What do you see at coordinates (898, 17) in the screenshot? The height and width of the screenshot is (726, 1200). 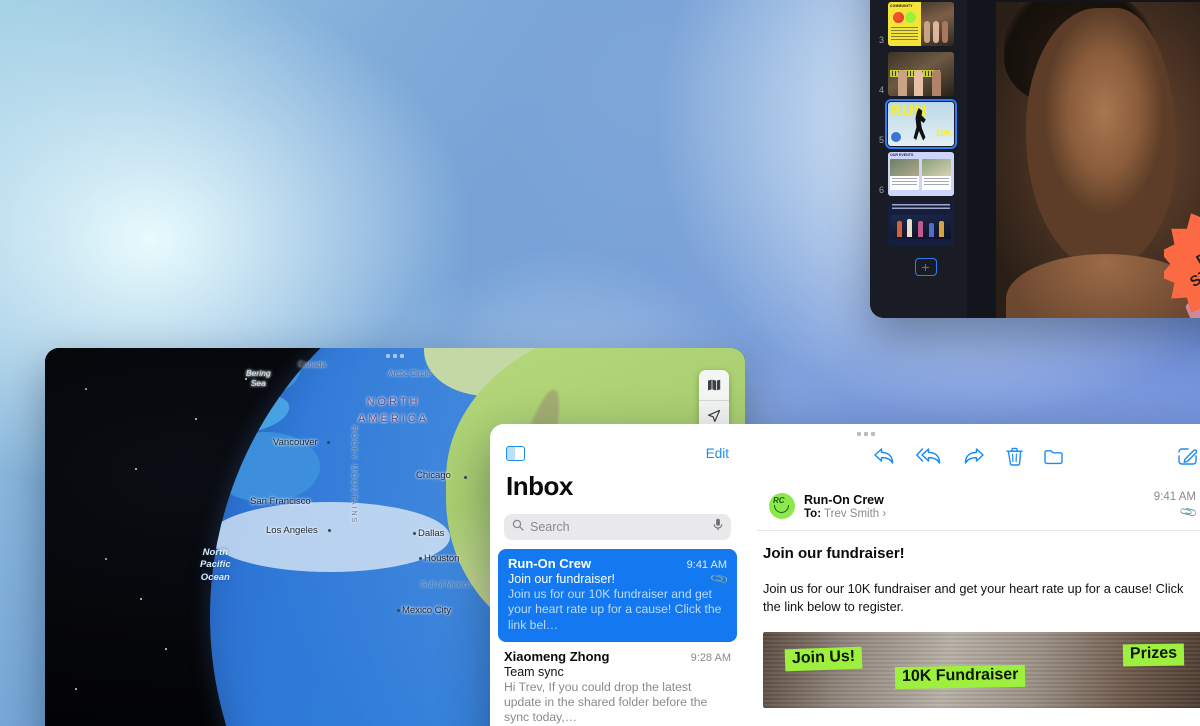 I see `thumb-flower-shape` at bounding box center [898, 17].